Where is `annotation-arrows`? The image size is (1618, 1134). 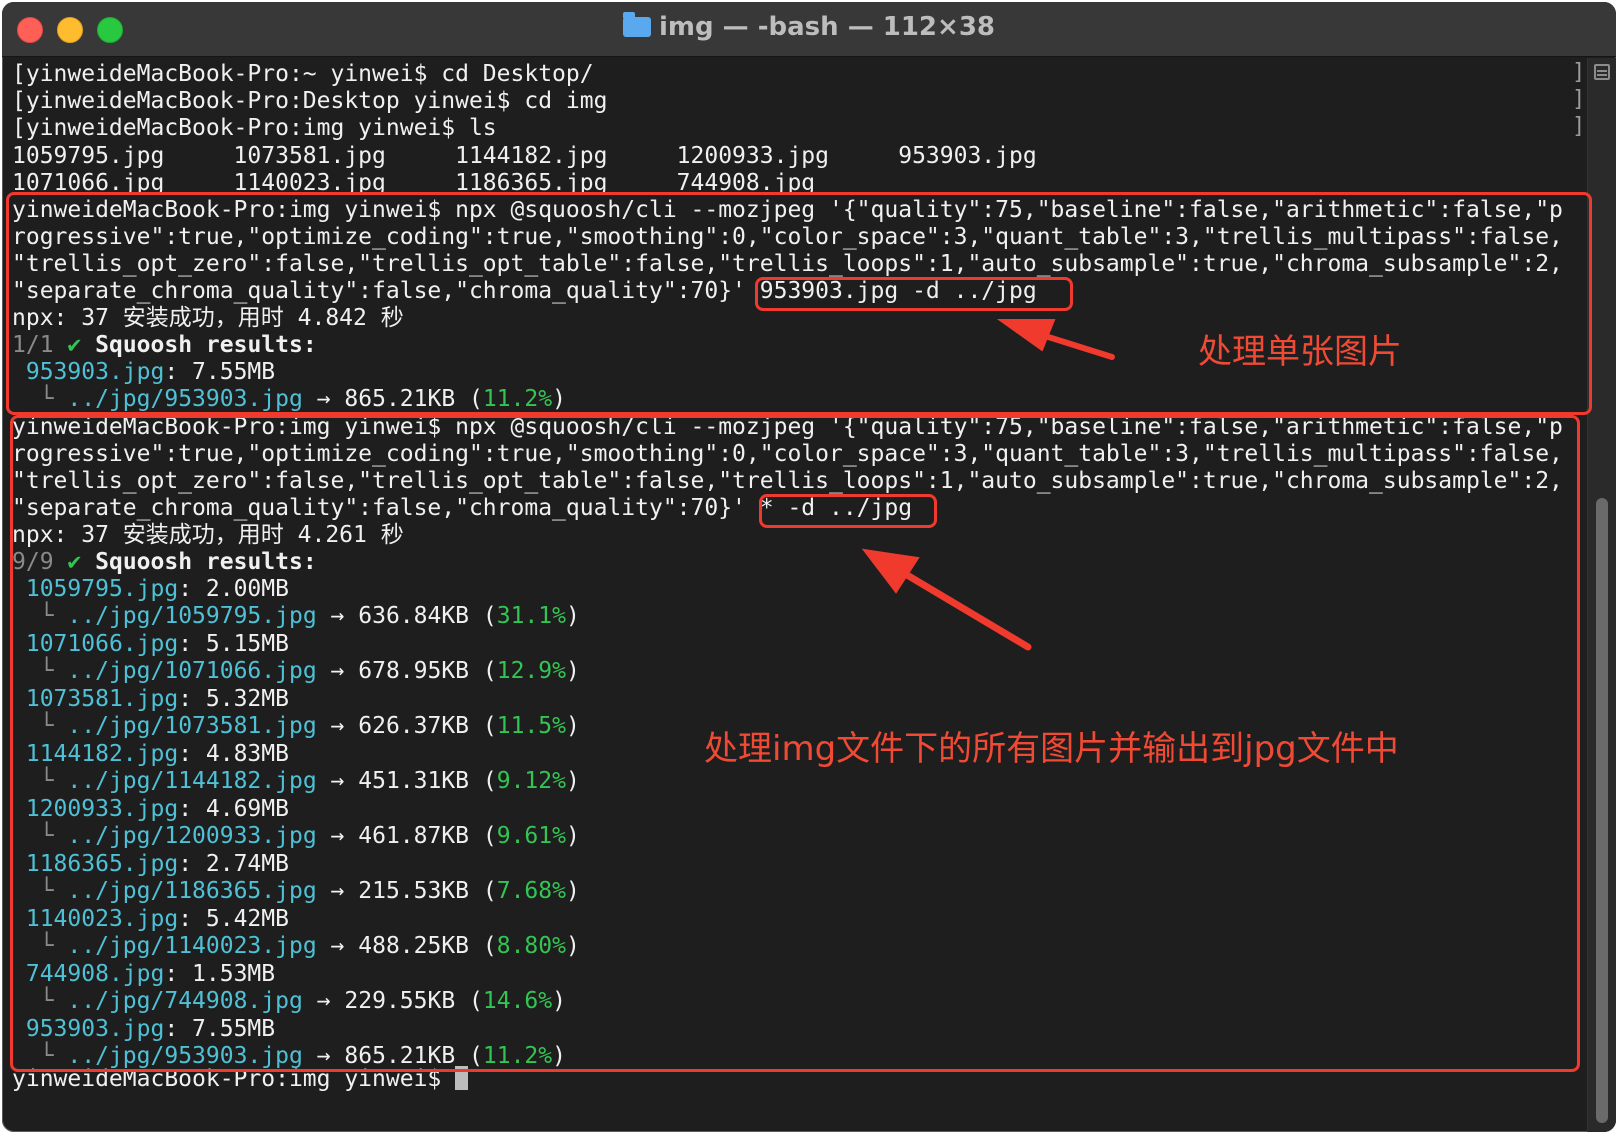 annotation-arrows is located at coordinates (988, 485).